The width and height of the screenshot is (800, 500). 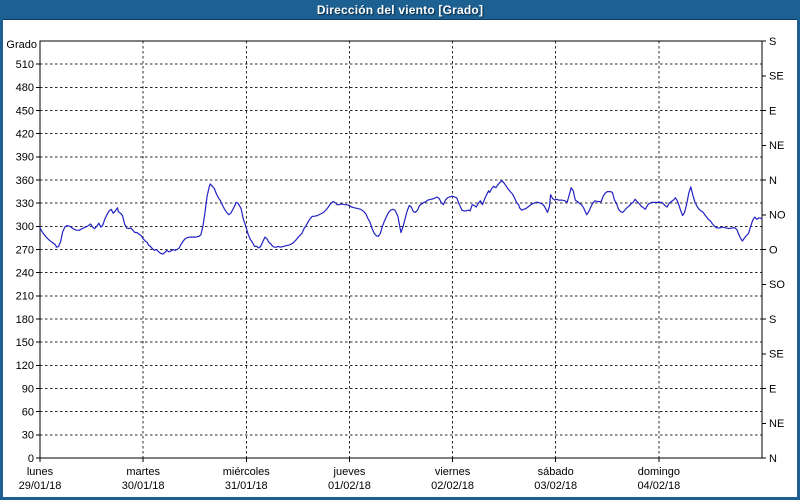 I want to click on y-left-tick-label: 480, so click(x=25, y=88).